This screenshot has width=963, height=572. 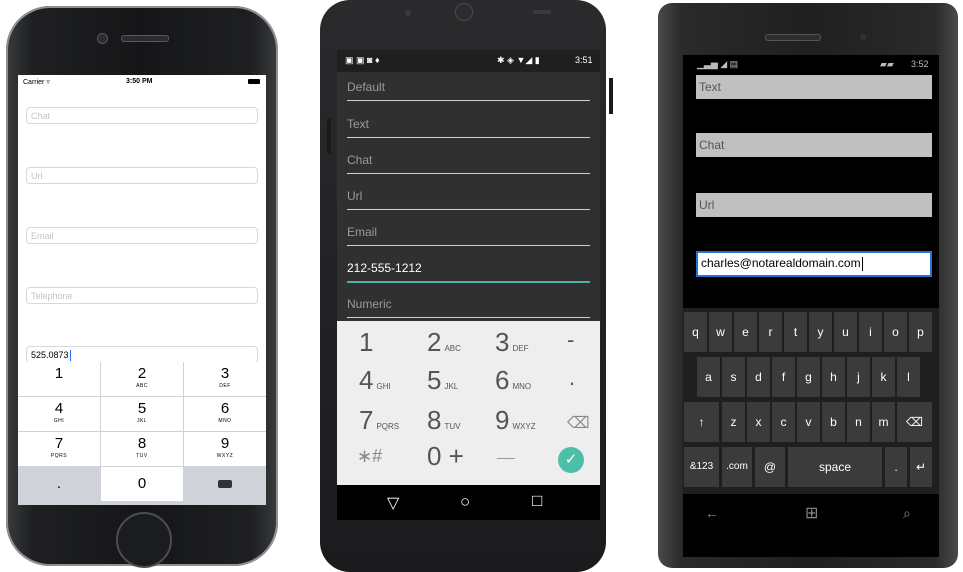 What do you see at coordinates (795, 332) in the screenshot?
I see `key-t: t` at bounding box center [795, 332].